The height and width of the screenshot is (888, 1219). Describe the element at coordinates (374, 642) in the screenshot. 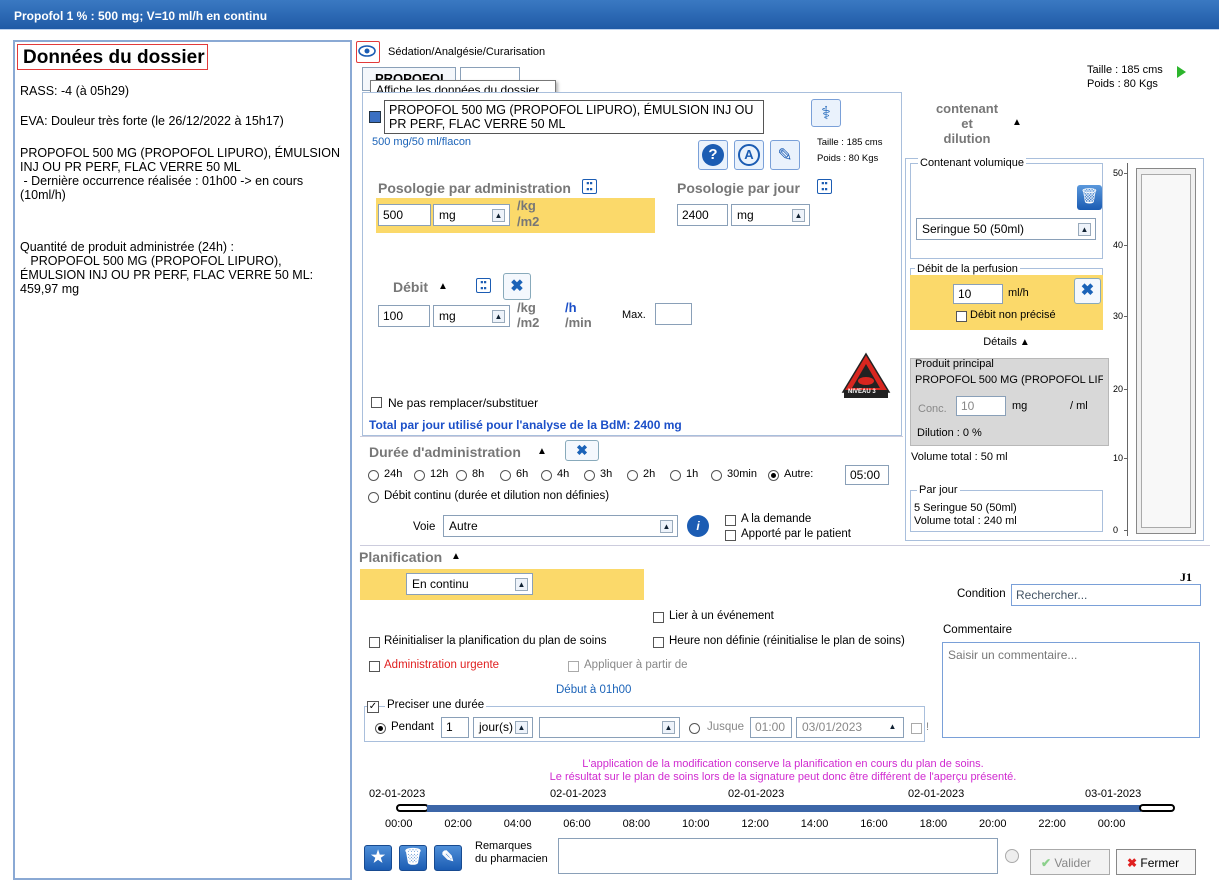

I see `reinit-checkbox` at that location.